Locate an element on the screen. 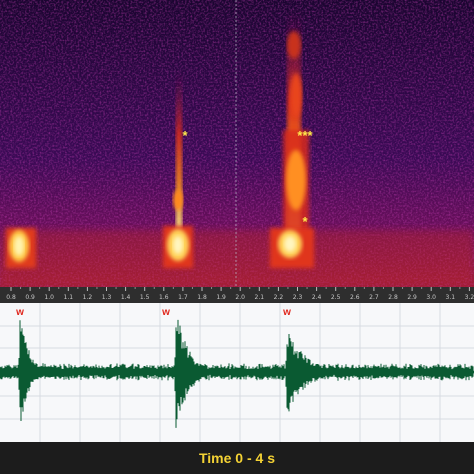 The image size is (474, 474). time-range-footer: Time 0 - 4 s is located at coordinates (237, 458).